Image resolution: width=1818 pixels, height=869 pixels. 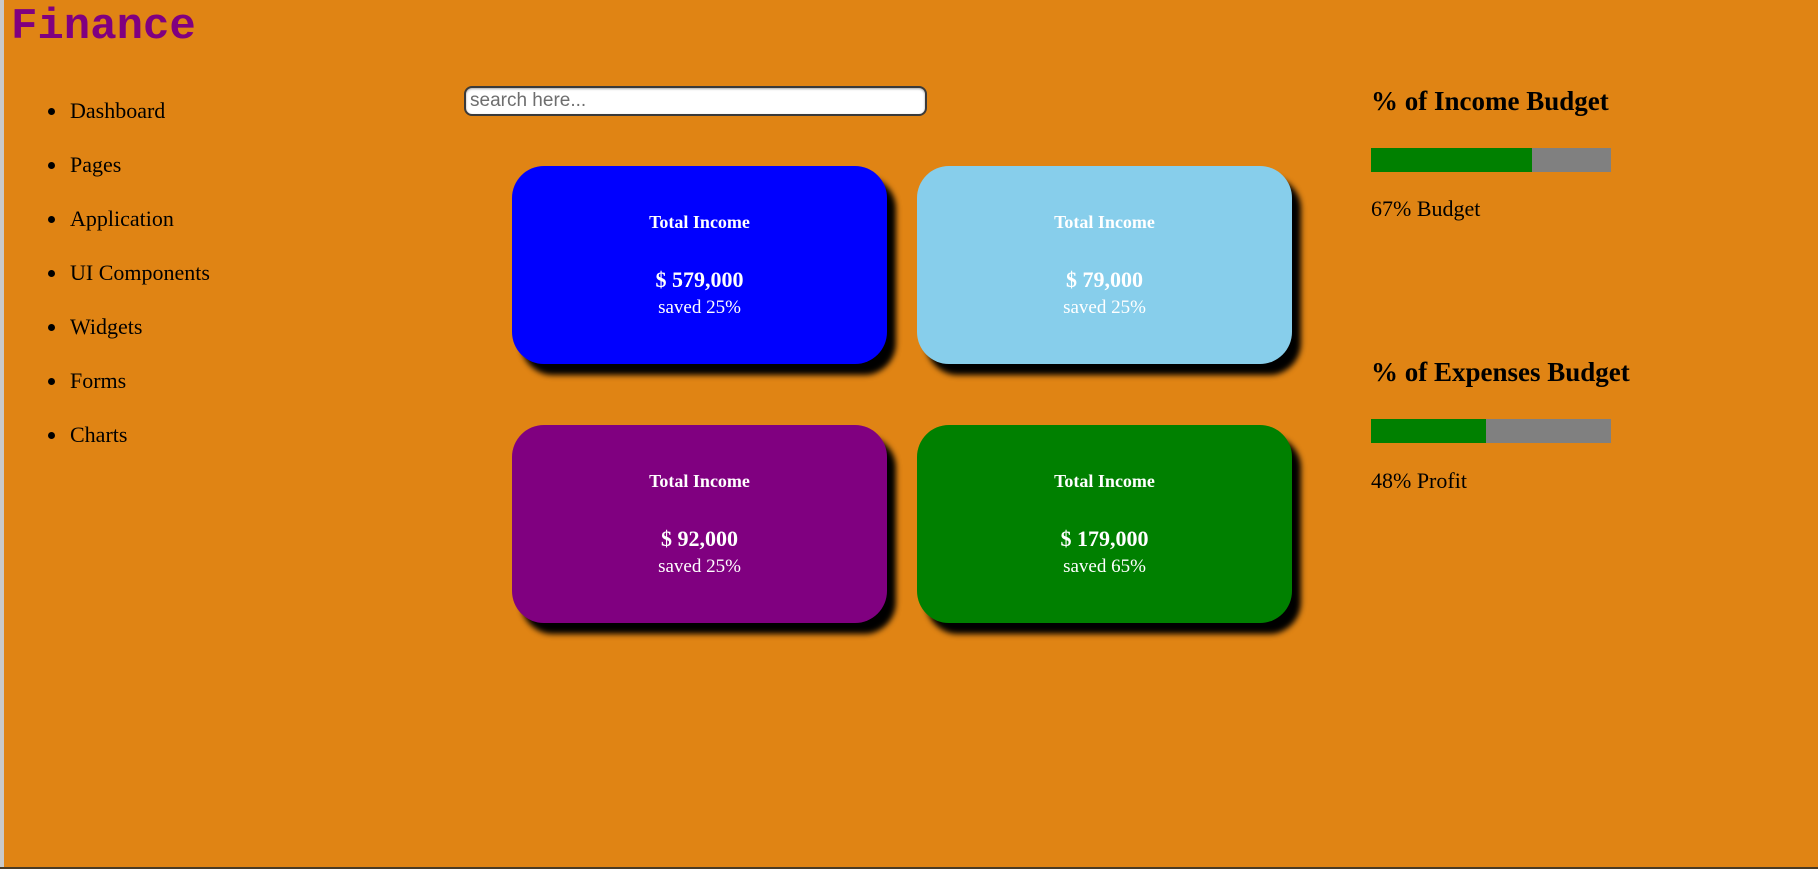 What do you see at coordinates (1104, 524) in the screenshot?
I see `income-card-green: Total Income $ 179,000 saved 65%` at bounding box center [1104, 524].